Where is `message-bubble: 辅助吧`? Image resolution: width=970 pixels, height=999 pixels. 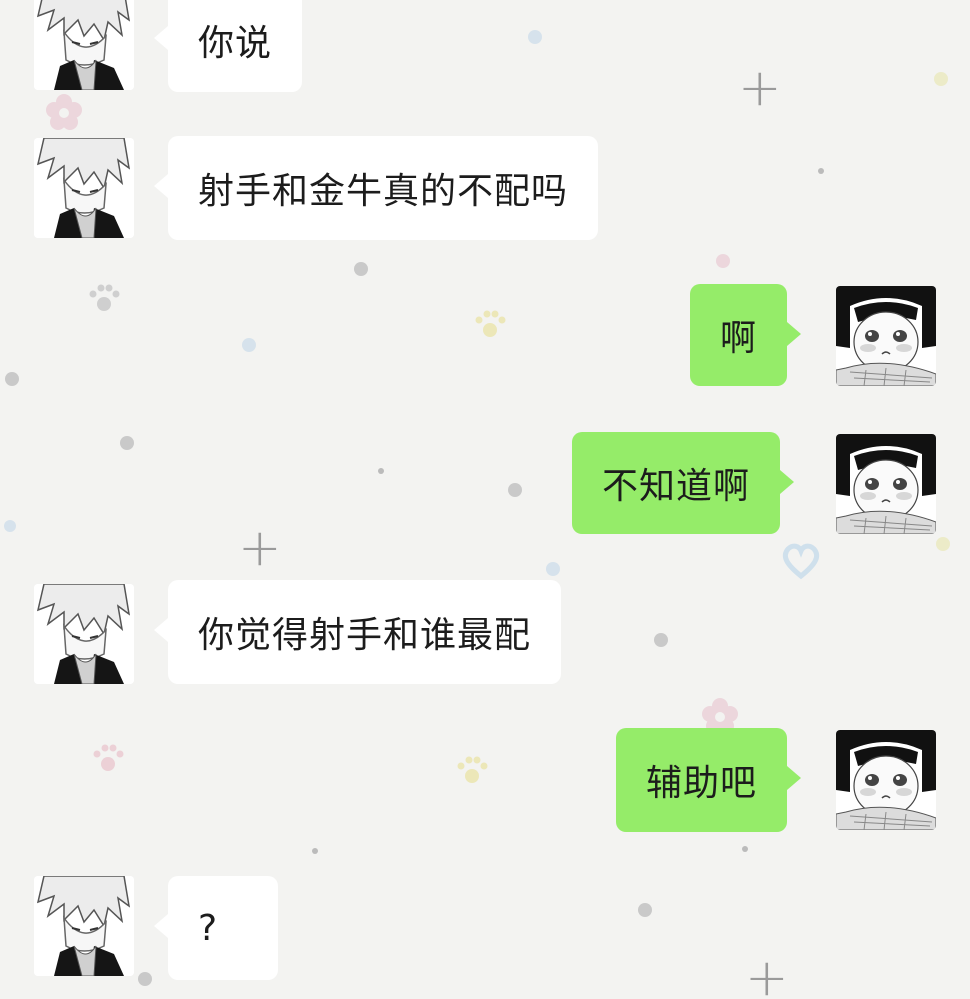
message-bubble: 辅助吧 is located at coordinates (709, 780).